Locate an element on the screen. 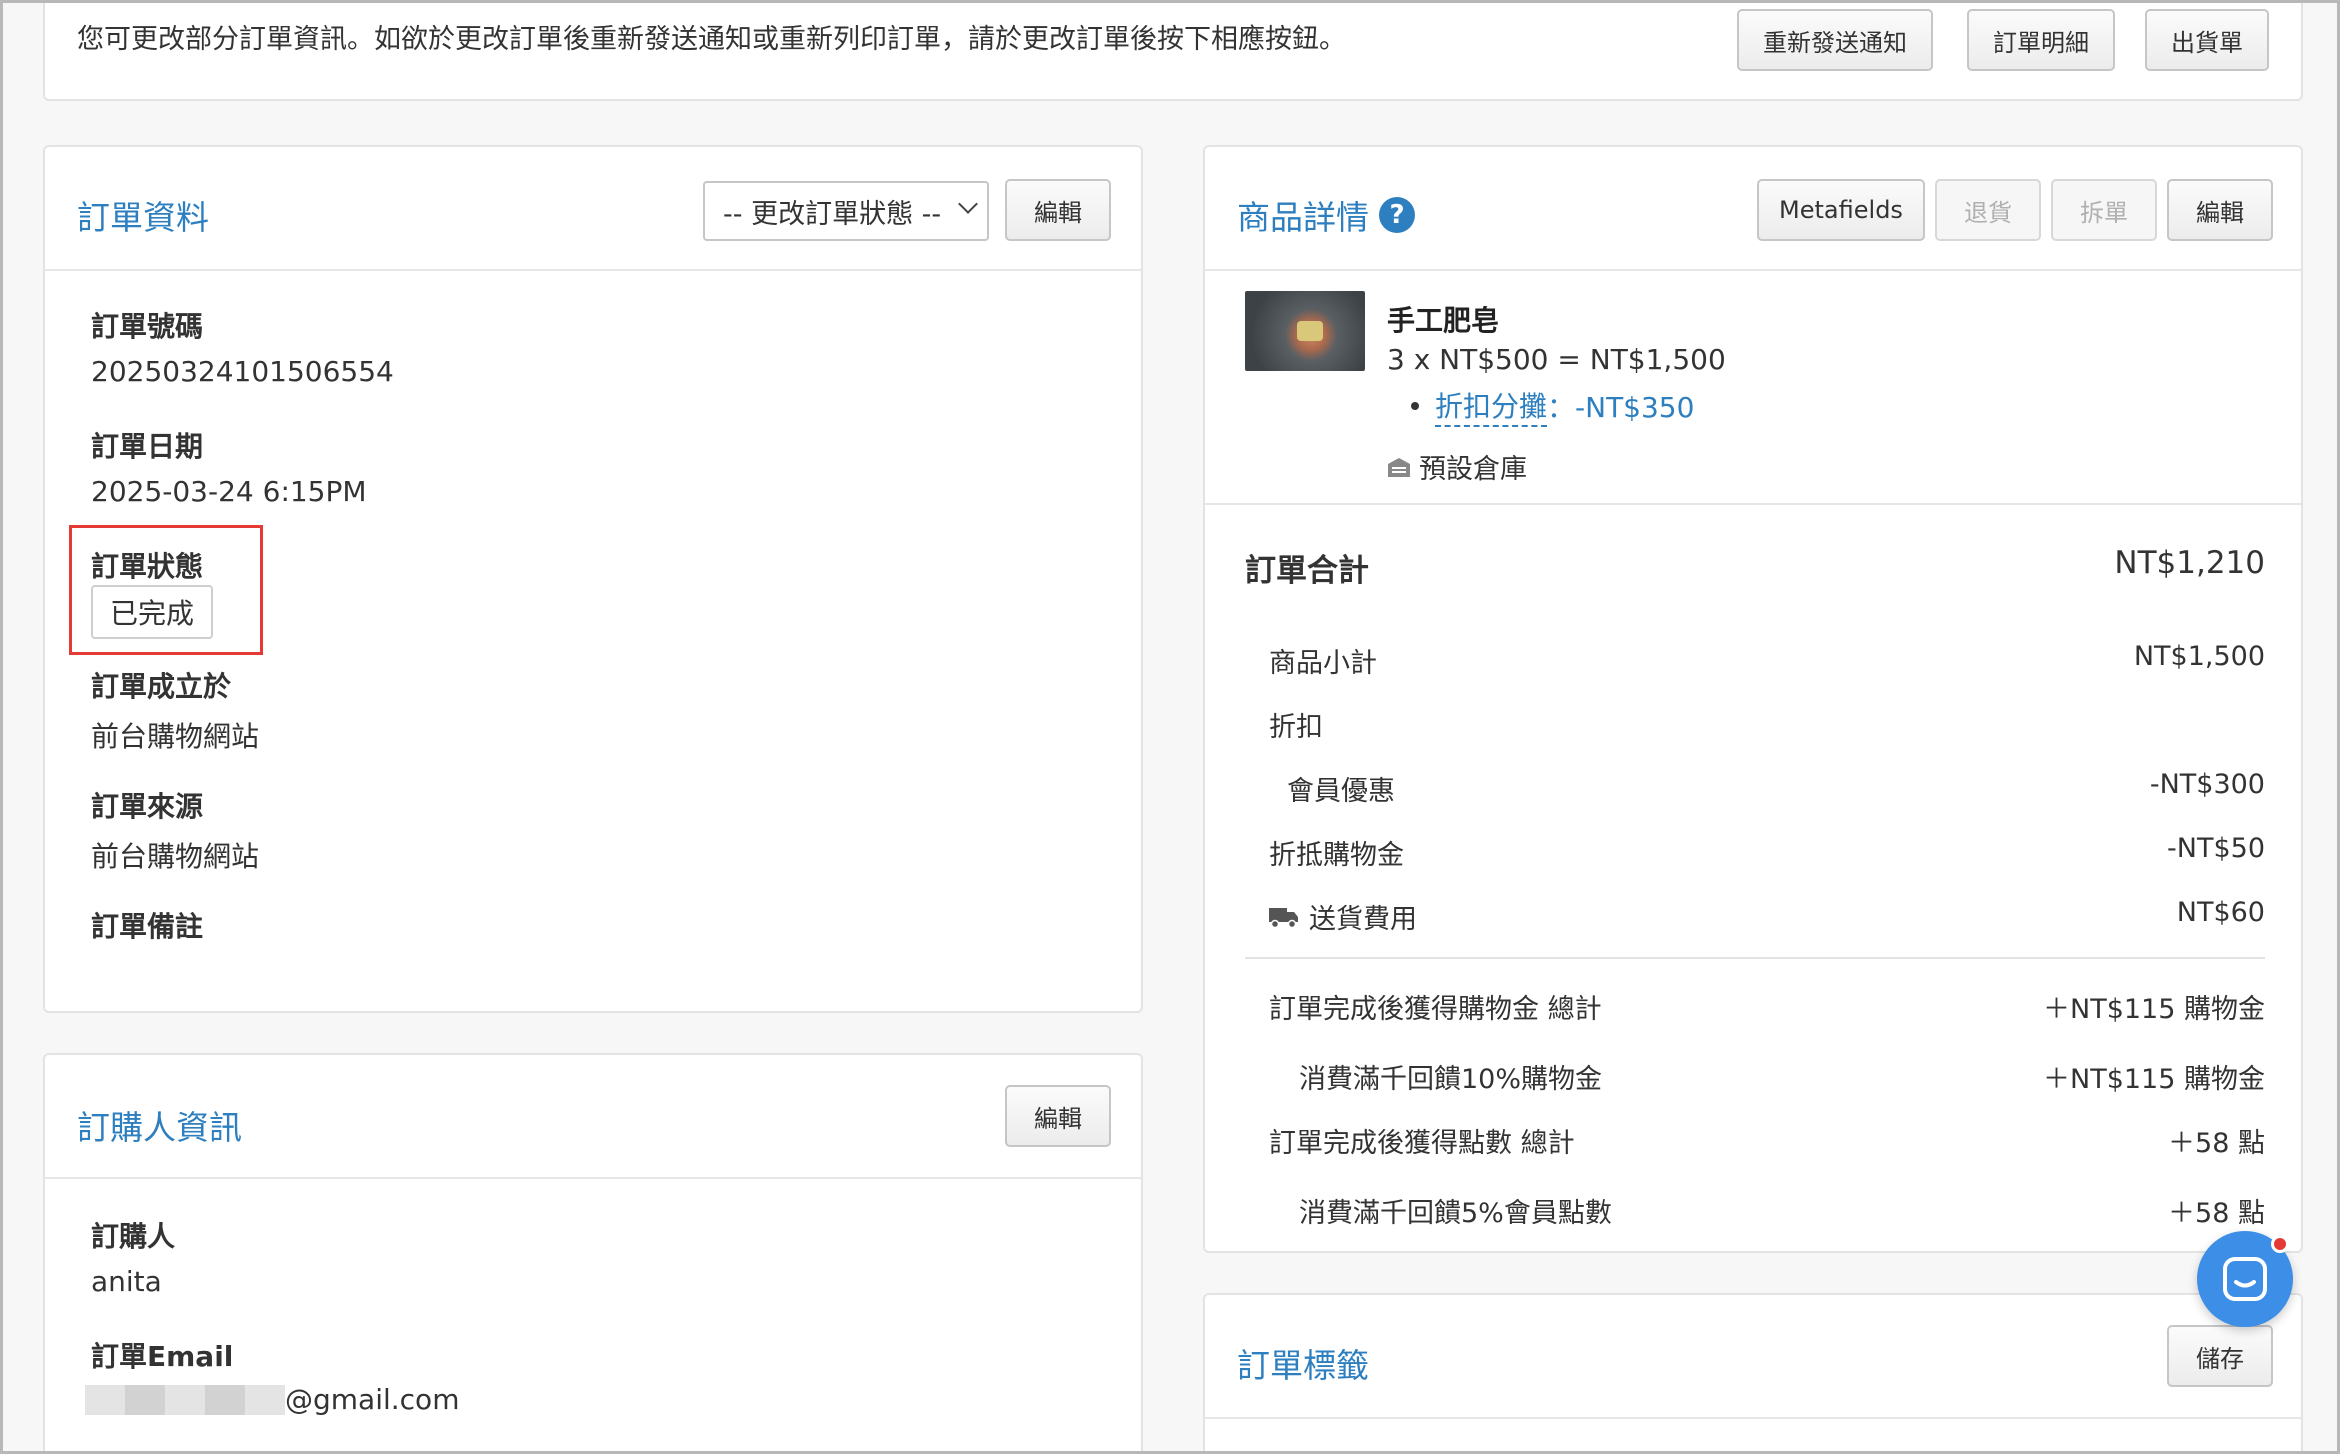 The width and height of the screenshot is (2340, 1454). member-discount-value: -NT$300 is located at coordinates (2207, 784).